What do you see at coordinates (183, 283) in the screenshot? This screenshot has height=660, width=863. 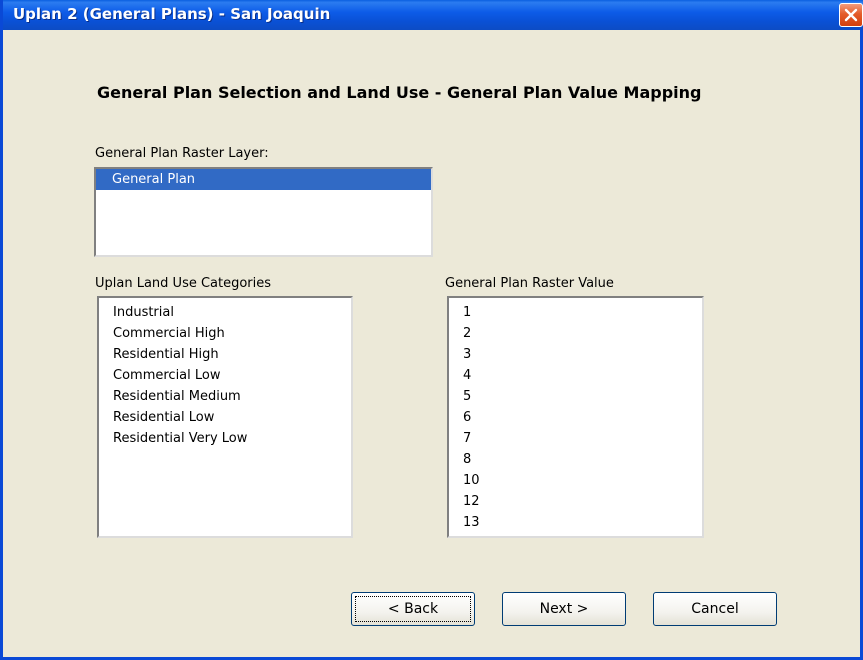 I see `land-use-label: Uplan Land Use Categories` at bounding box center [183, 283].